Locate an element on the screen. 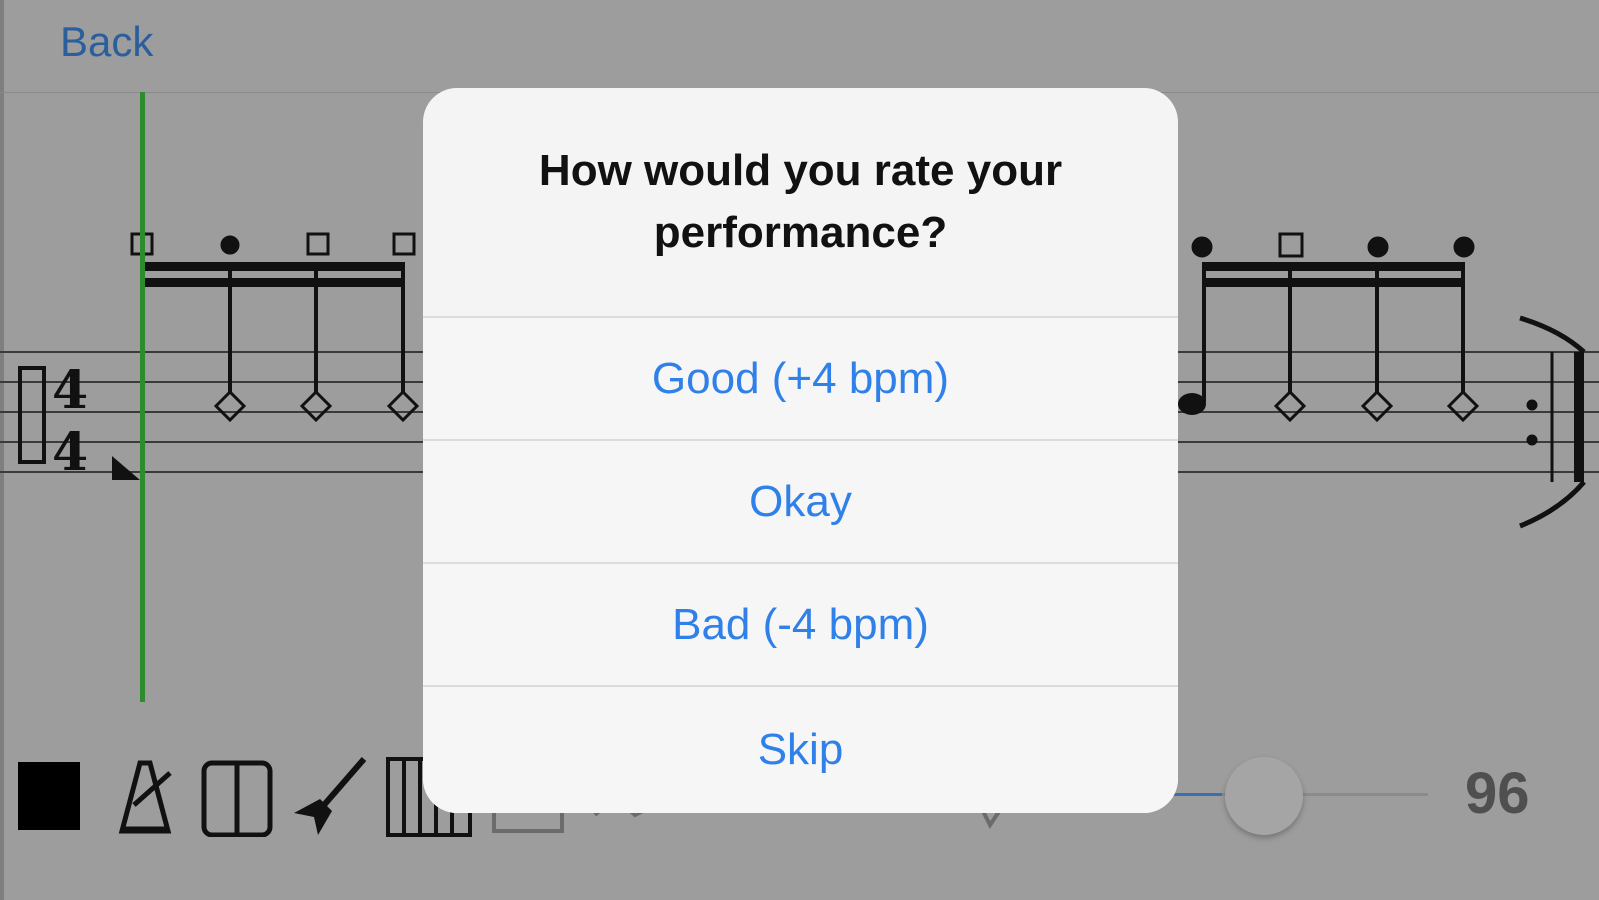 The width and height of the screenshot is (1599, 900). tempo-value: 96 is located at coordinates (1497, 793).